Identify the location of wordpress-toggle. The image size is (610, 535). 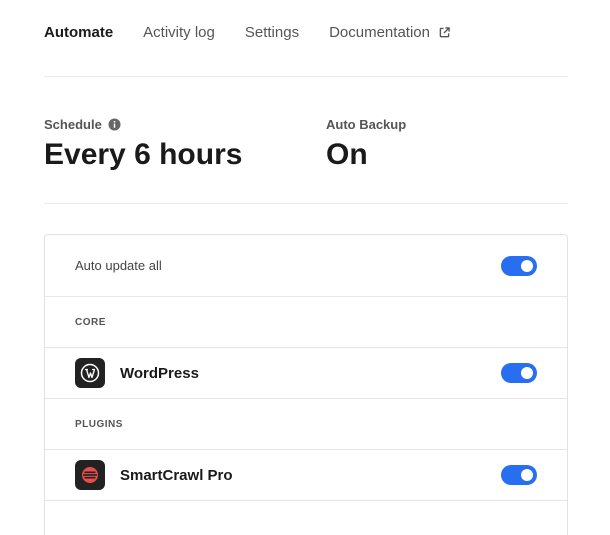
(519, 373).